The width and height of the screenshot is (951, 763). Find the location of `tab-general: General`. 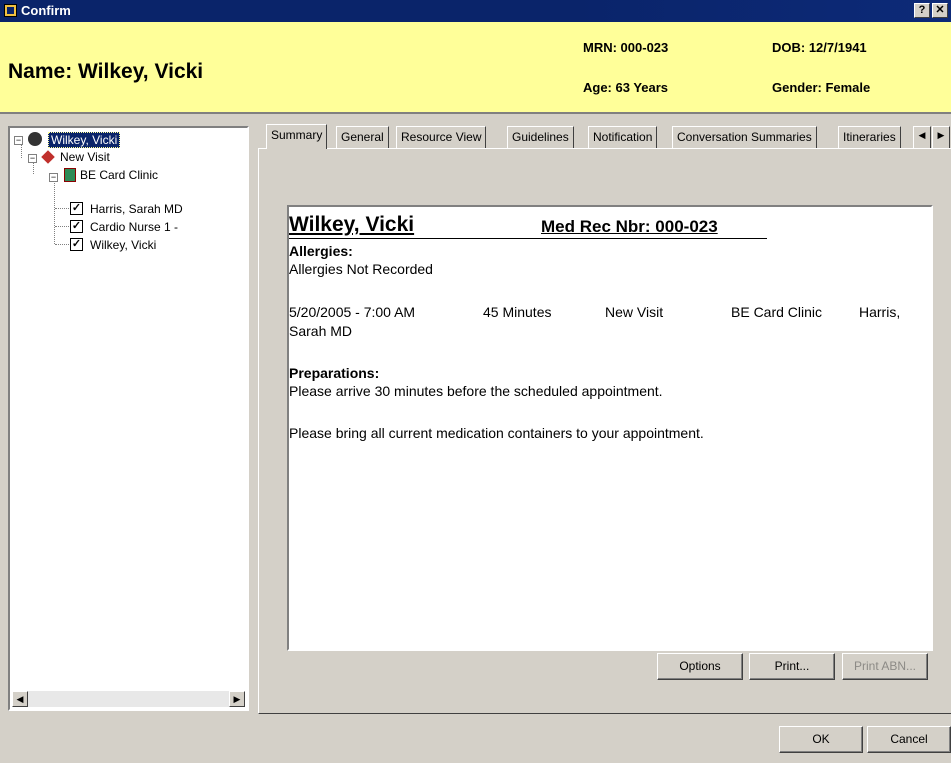

tab-general: General is located at coordinates (362, 137).